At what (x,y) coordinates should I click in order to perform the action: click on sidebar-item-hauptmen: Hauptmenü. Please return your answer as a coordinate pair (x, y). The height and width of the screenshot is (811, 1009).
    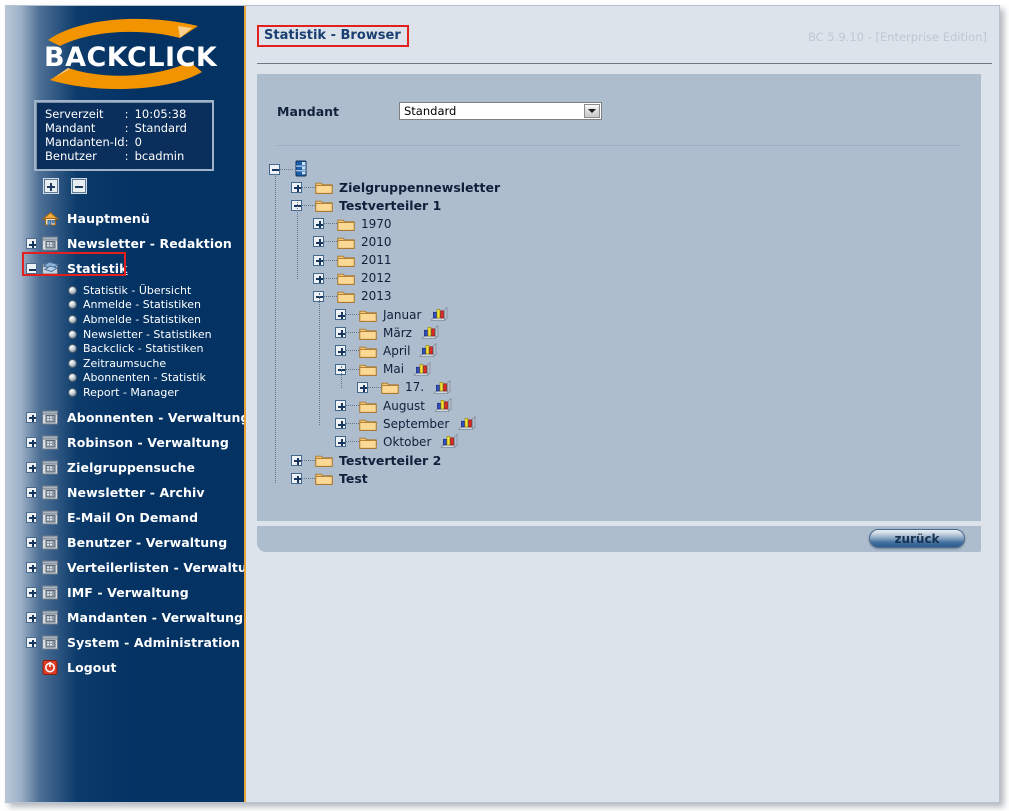
    Looking at the image, I should click on (125, 218).